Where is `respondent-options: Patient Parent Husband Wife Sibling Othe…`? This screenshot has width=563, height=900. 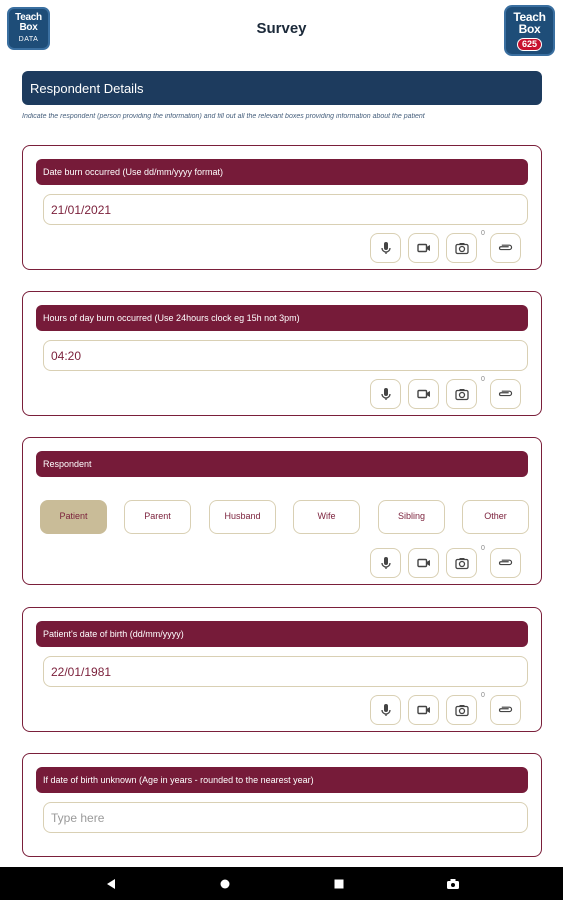 respondent-options: Patient Parent Husband Wife Sibling Othe… is located at coordinates (285, 517).